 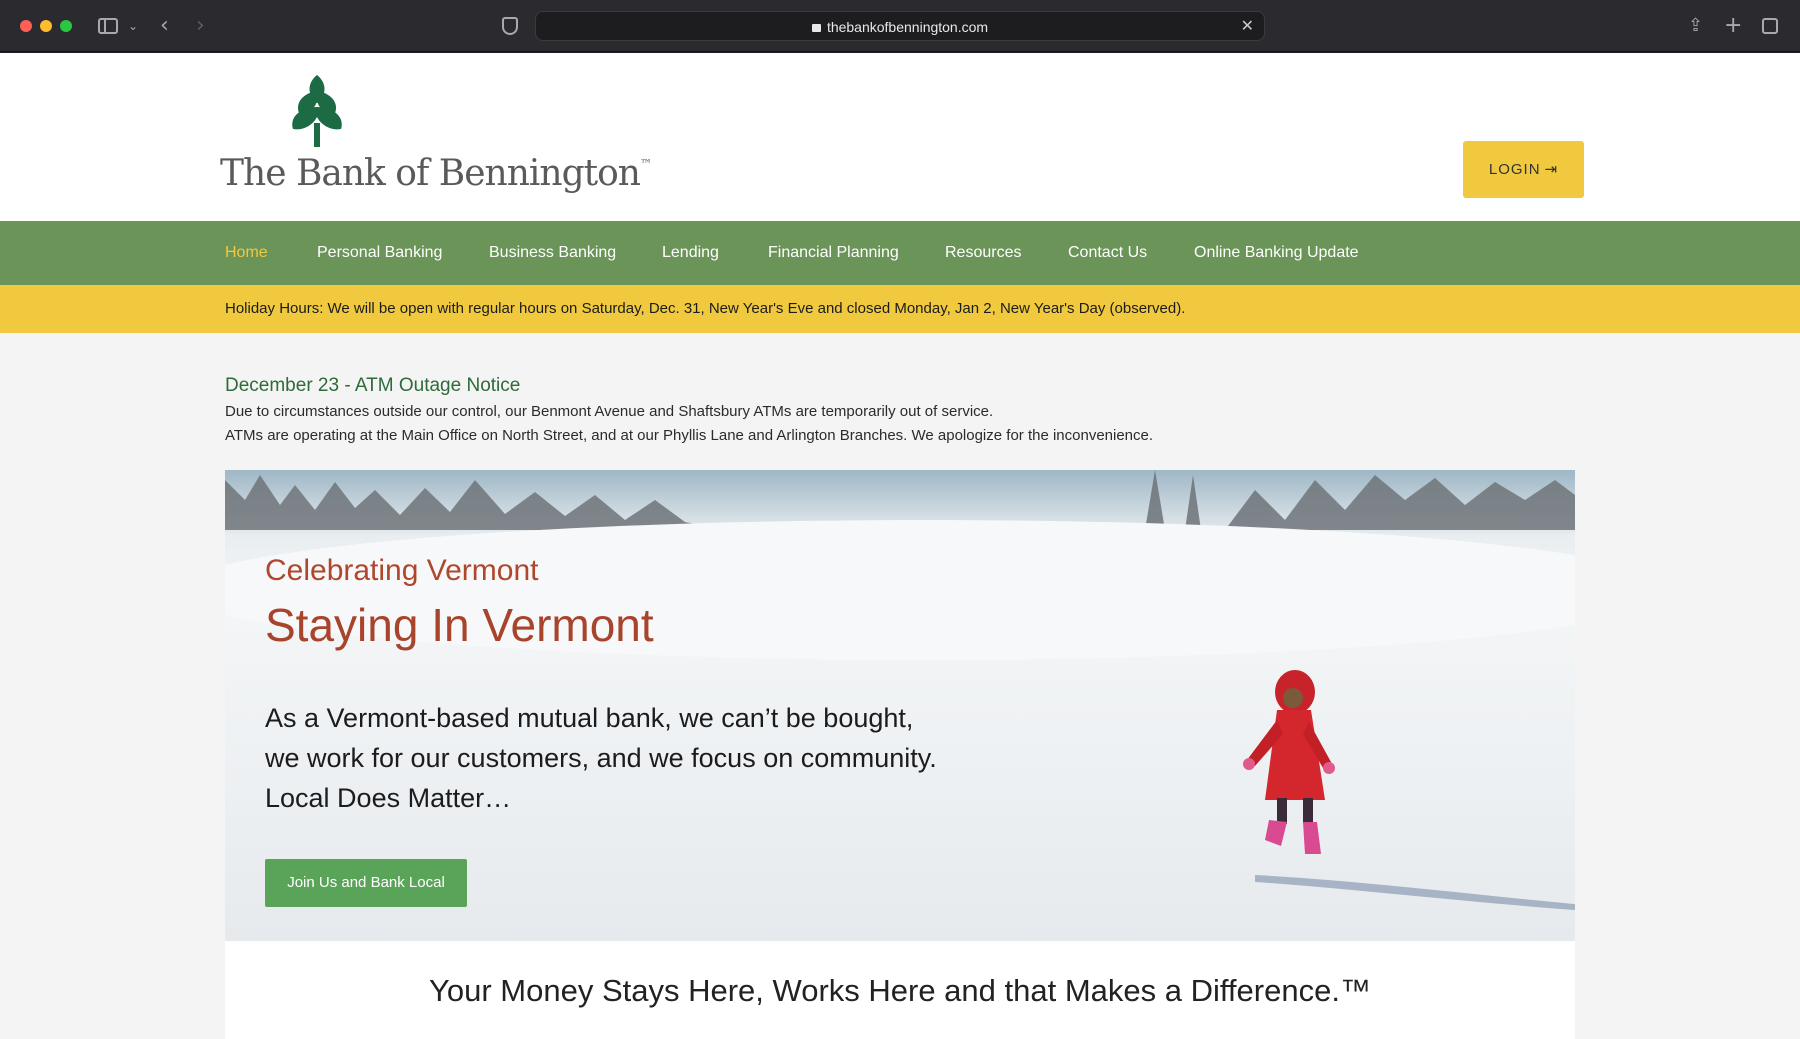 What do you see at coordinates (1276, 253) in the screenshot?
I see `nav-online-banking-update: Online Banking Update` at bounding box center [1276, 253].